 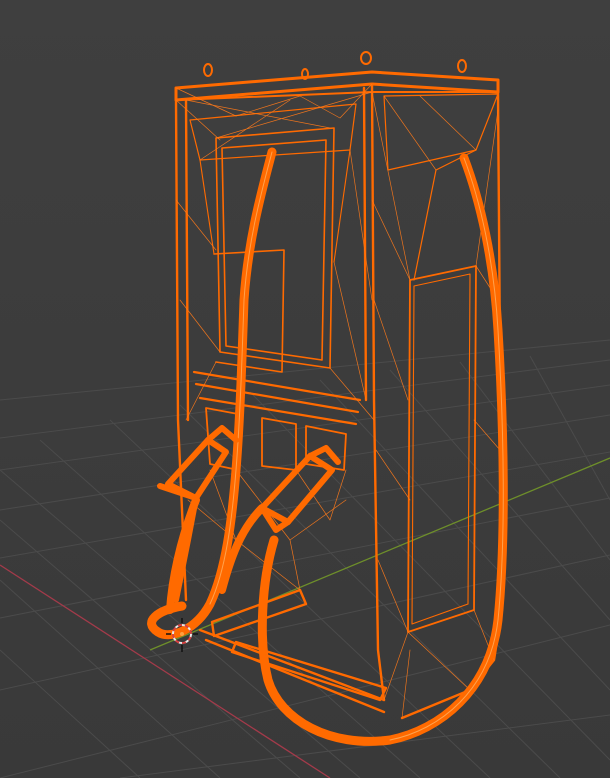 I want to click on nozzle-holsters, so click(x=276, y=439).